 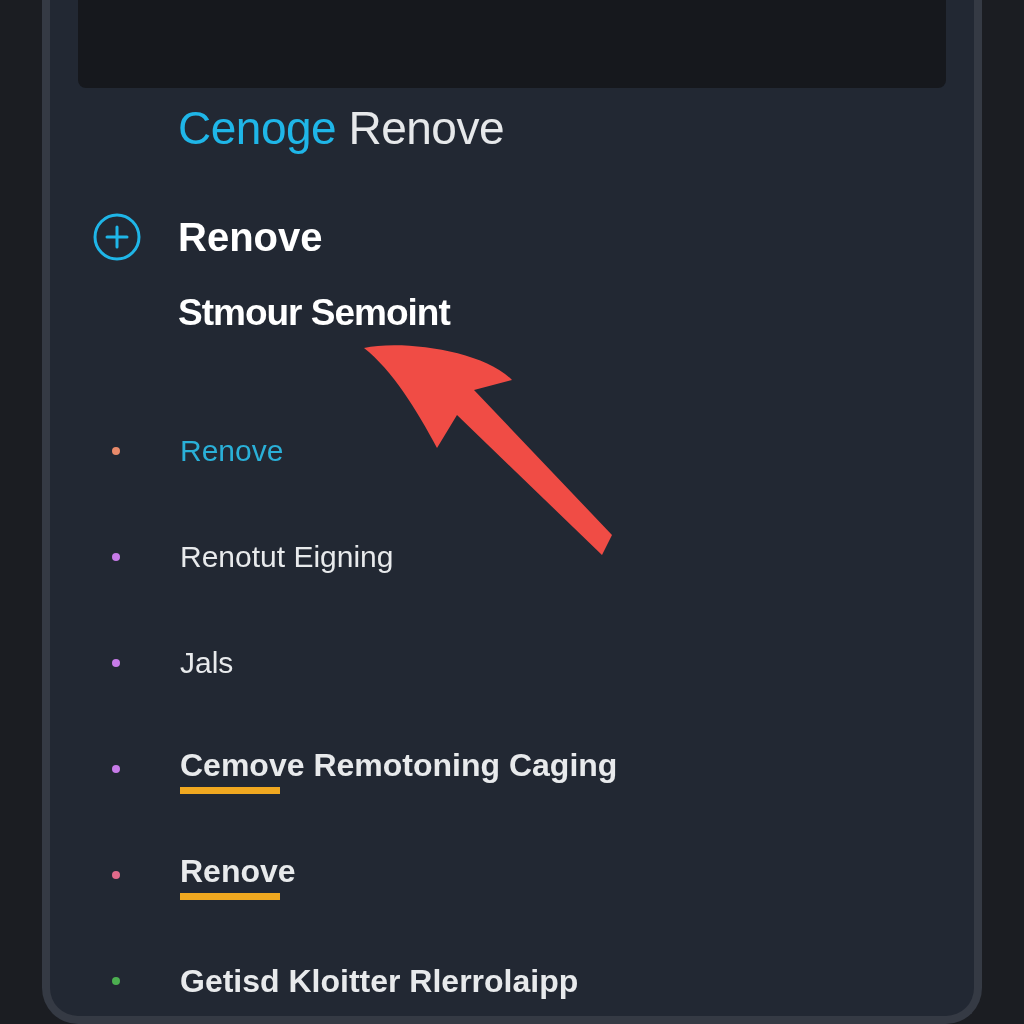 What do you see at coordinates (250, 237) in the screenshot?
I see `heading: Renove` at bounding box center [250, 237].